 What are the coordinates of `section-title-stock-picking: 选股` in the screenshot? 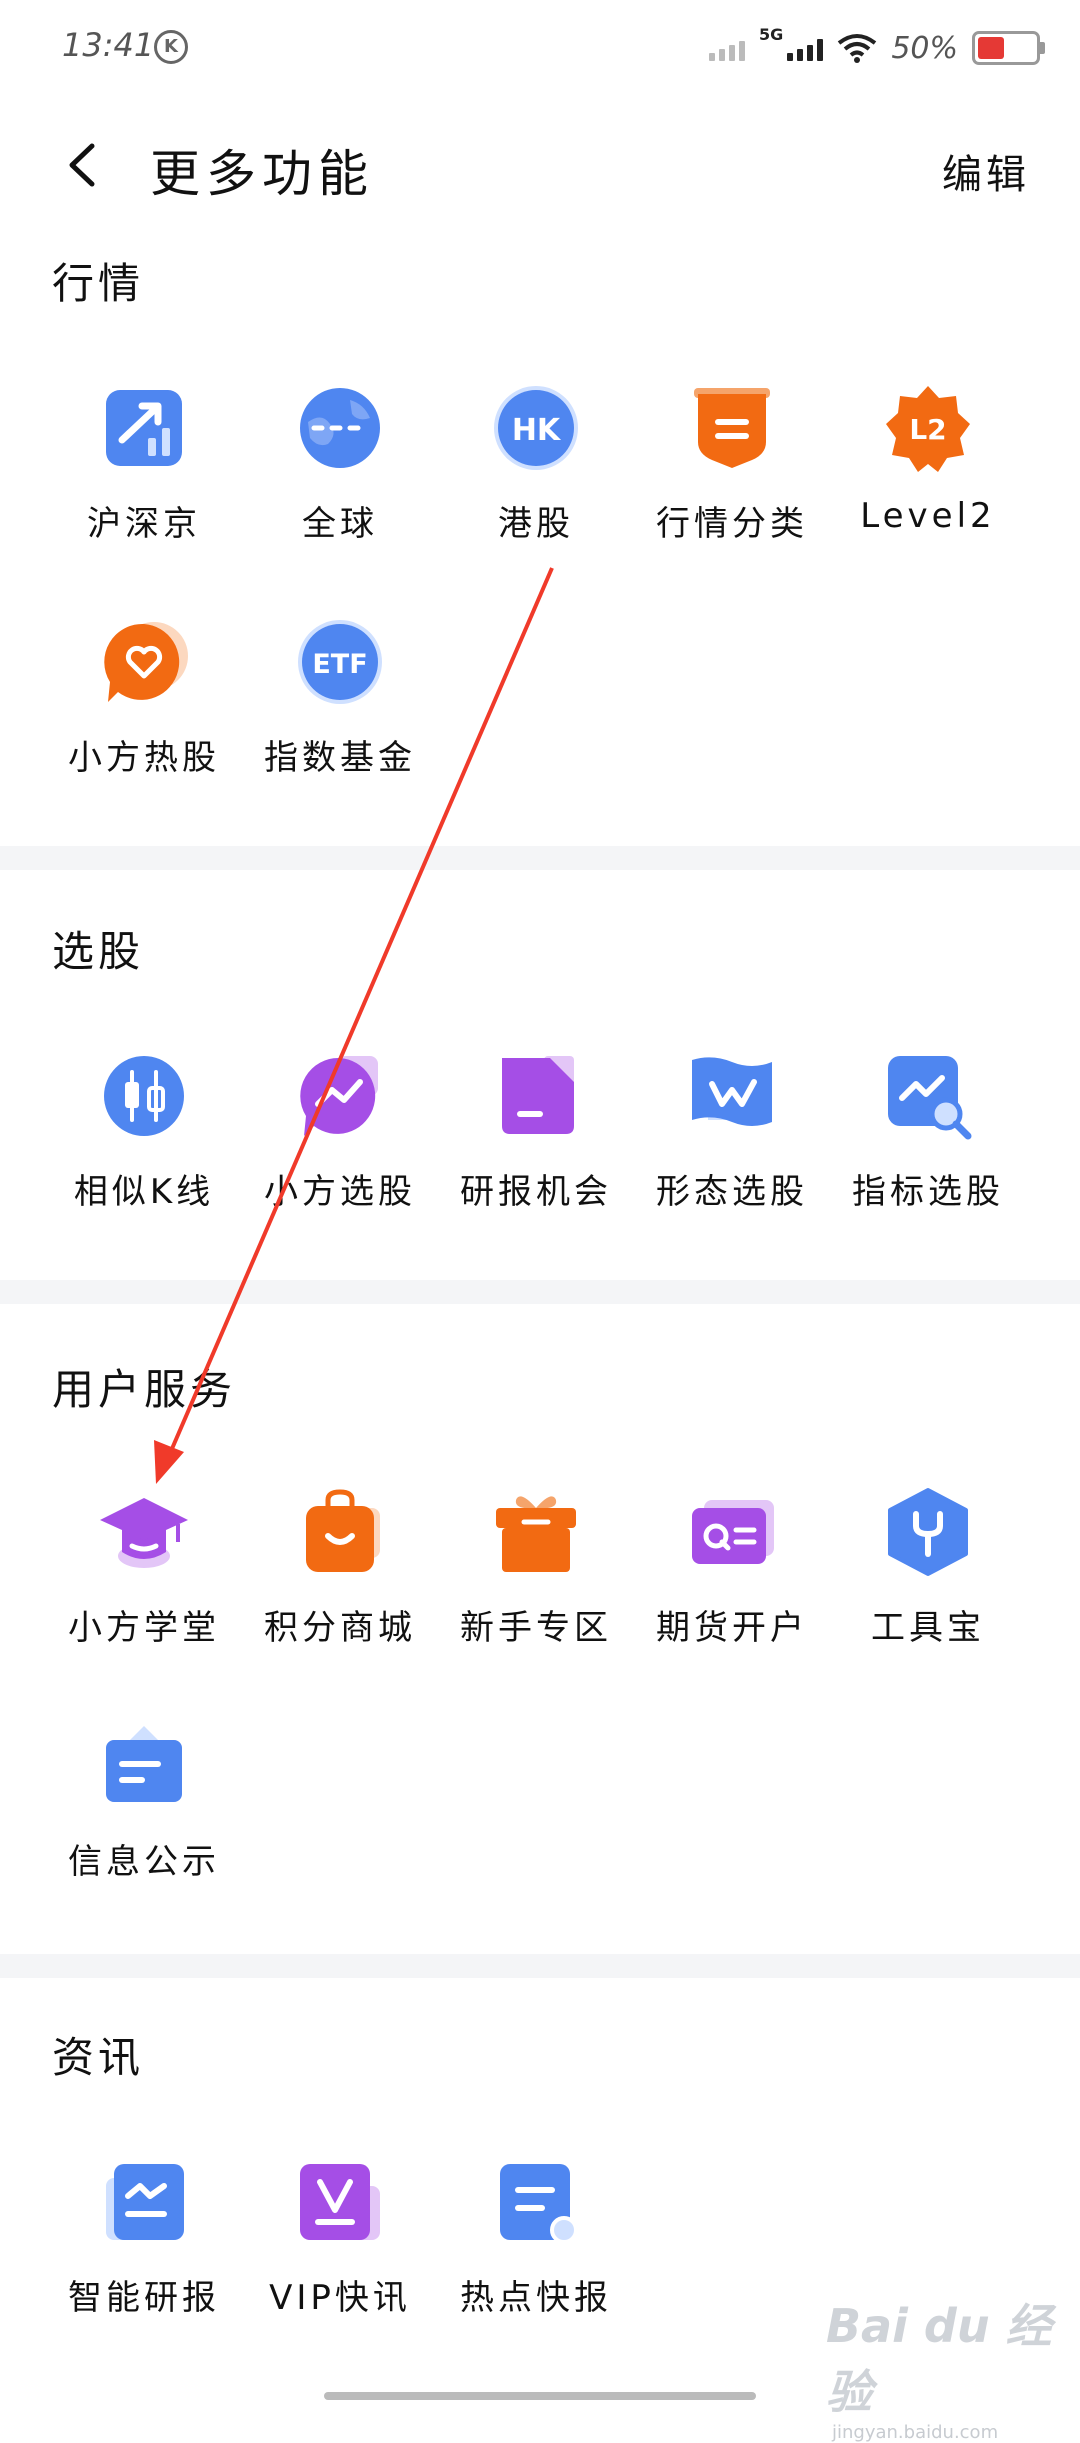 It's located at (98, 951).